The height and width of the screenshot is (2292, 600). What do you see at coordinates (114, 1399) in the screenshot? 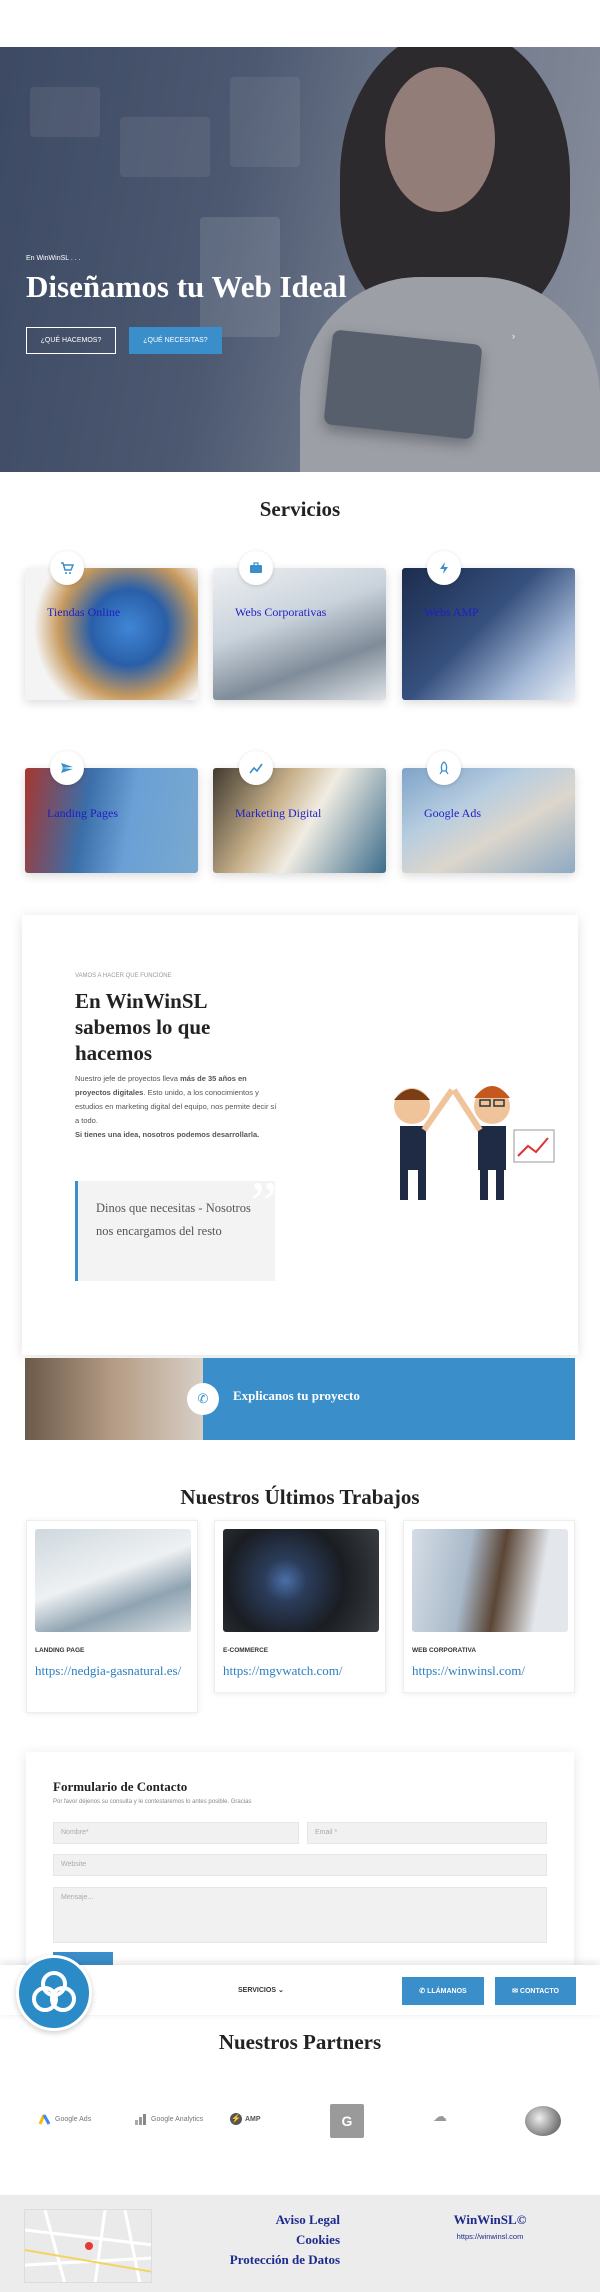
I see `cta-handshake-image` at bounding box center [114, 1399].